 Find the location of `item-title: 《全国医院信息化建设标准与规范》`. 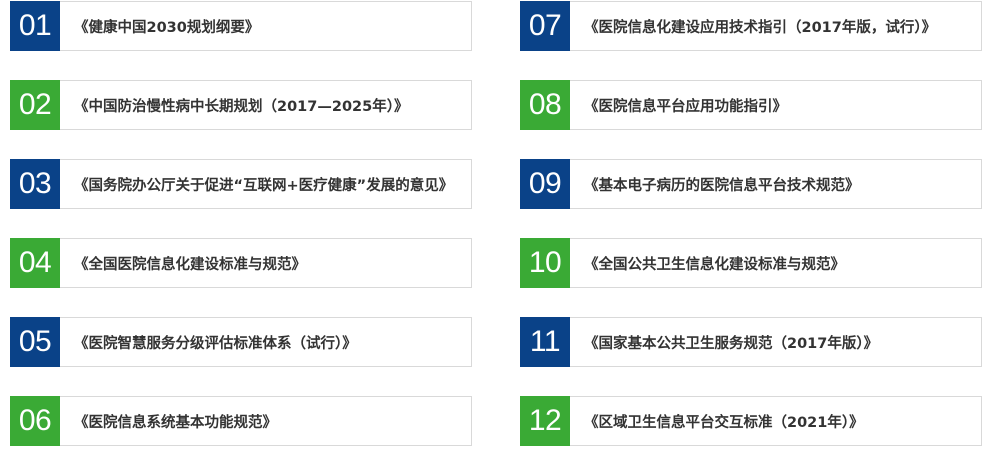

item-title: 《全国医院信息化建设标准与规范》 is located at coordinates (266, 263).